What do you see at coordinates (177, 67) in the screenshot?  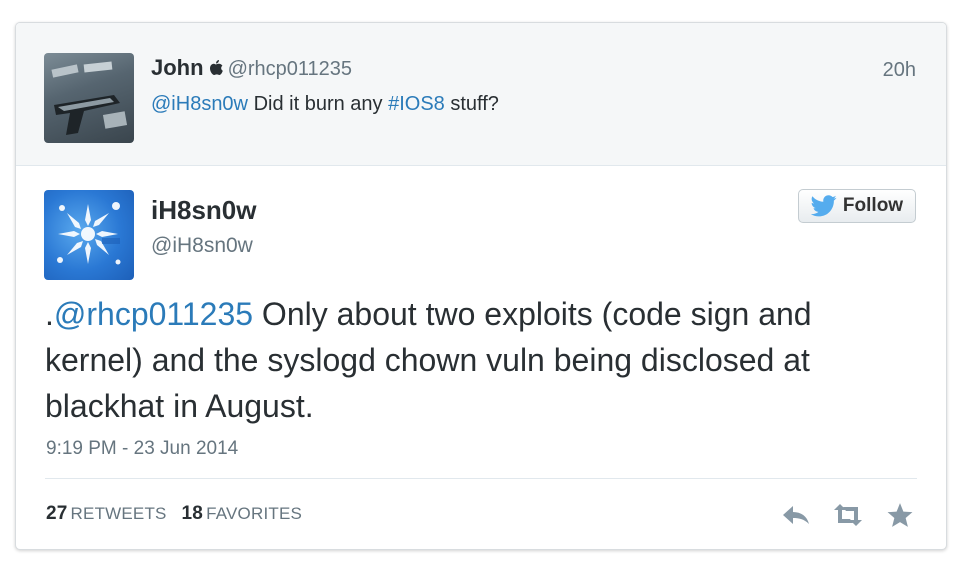 I see `parent-author-name: John` at bounding box center [177, 67].